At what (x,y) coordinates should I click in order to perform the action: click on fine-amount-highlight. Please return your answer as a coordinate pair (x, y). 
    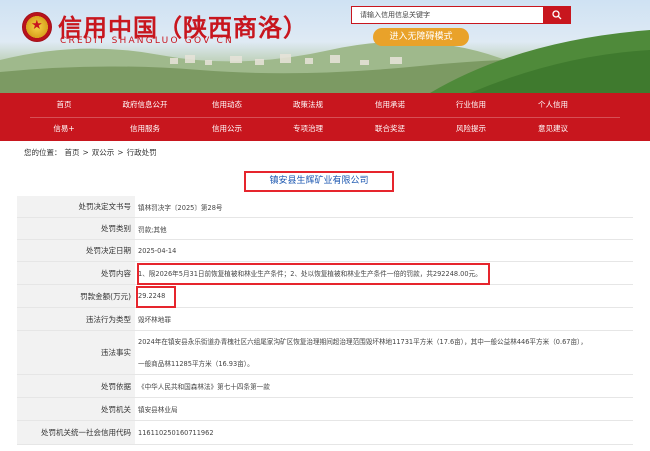
    Looking at the image, I should click on (156, 297).